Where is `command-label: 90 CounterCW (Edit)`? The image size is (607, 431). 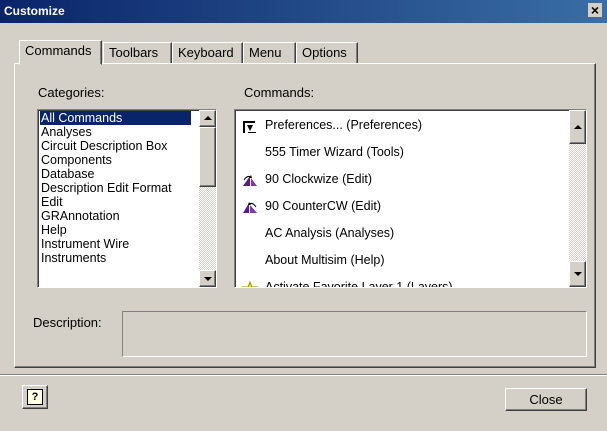
command-label: 90 CounterCW (Edit) is located at coordinates (323, 206).